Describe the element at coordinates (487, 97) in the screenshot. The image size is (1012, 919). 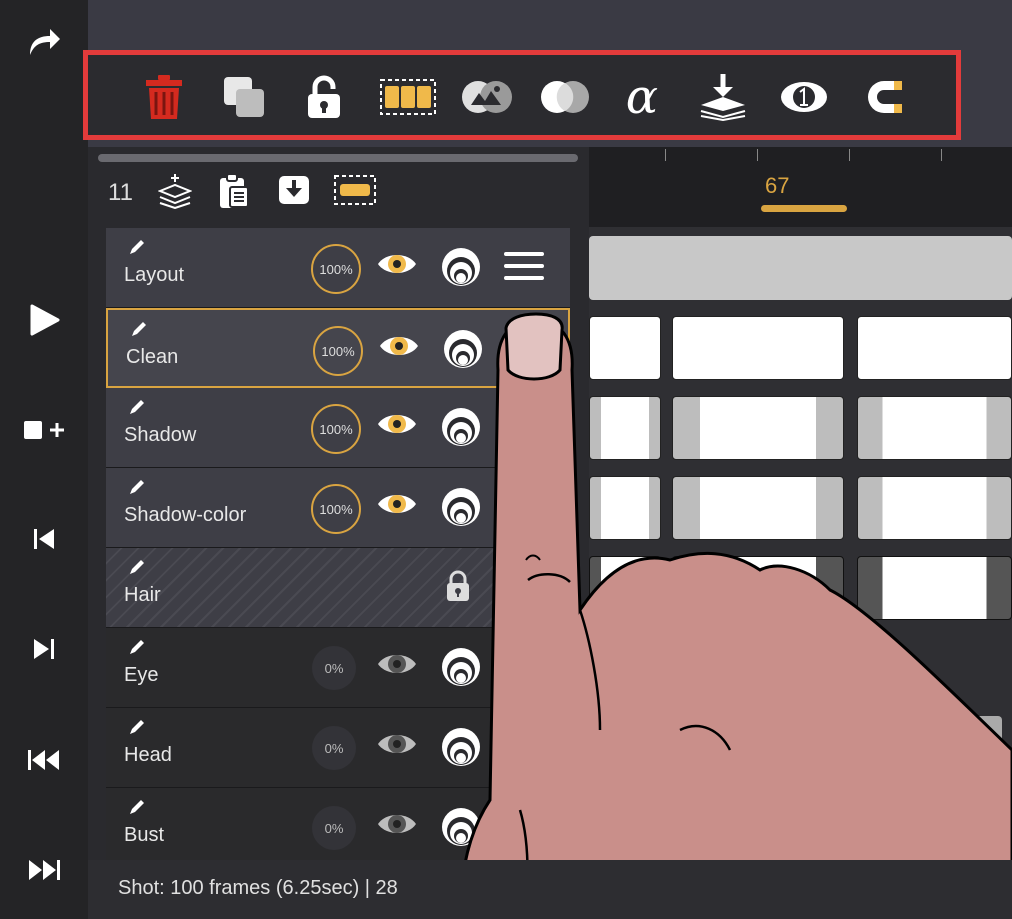
I see `blend-mode-icon` at that location.